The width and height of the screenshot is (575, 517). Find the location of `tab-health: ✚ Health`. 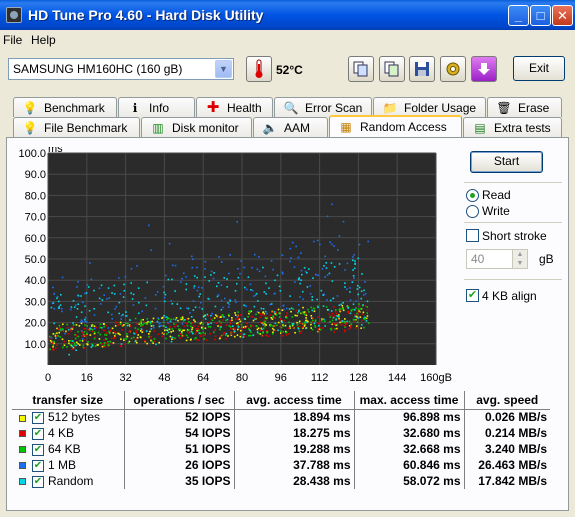

tab-health: ✚ Health is located at coordinates (234, 107).